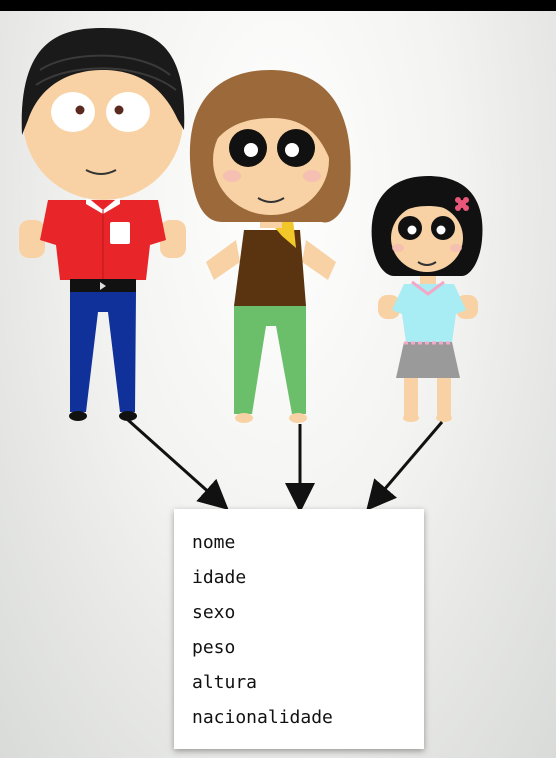 This screenshot has height=758, width=556. Describe the element at coordinates (178, 464) in the screenshot. I see `arrow-father` at that location.